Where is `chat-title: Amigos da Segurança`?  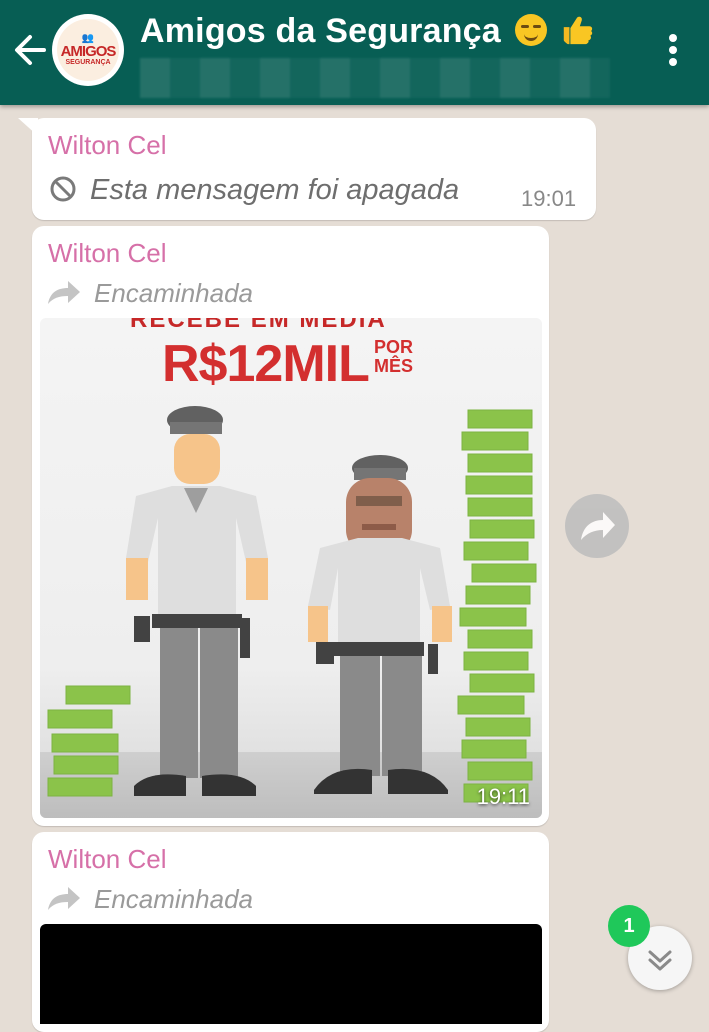 chat-title: Amigos da Segurança is located at coordinates (367, 31).